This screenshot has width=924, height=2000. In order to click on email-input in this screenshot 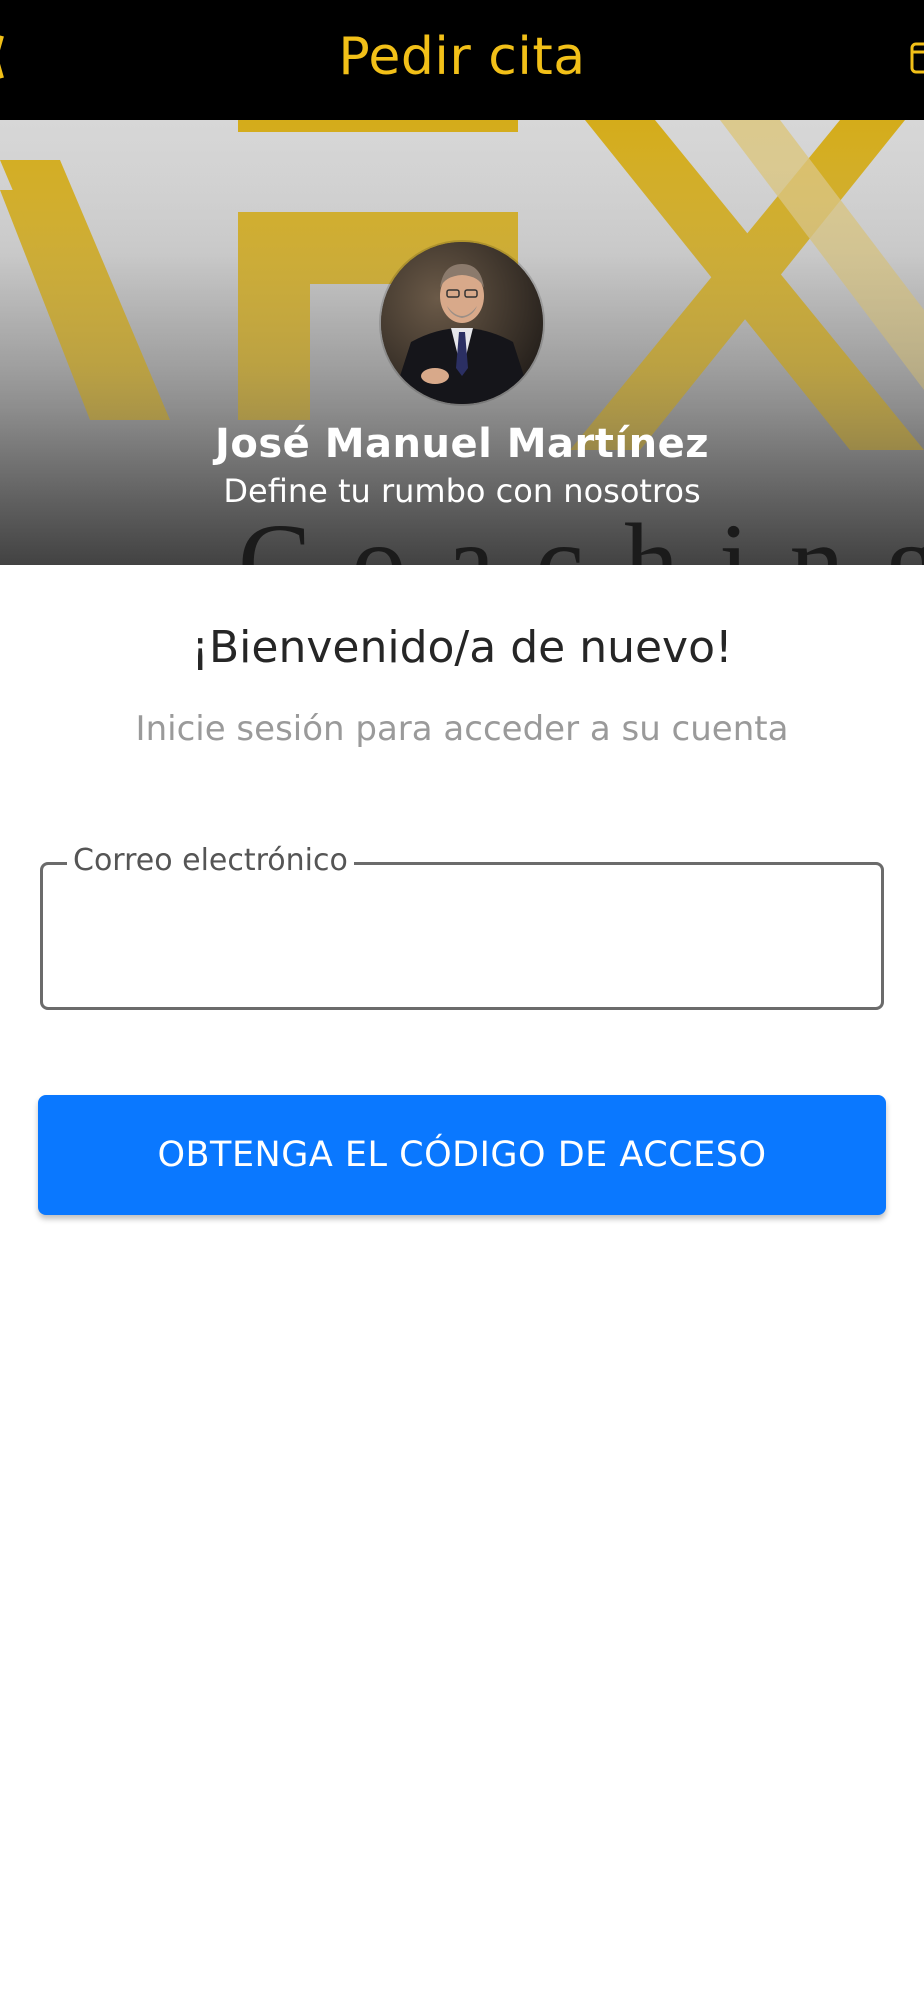, I will do `click(462, 946)`.